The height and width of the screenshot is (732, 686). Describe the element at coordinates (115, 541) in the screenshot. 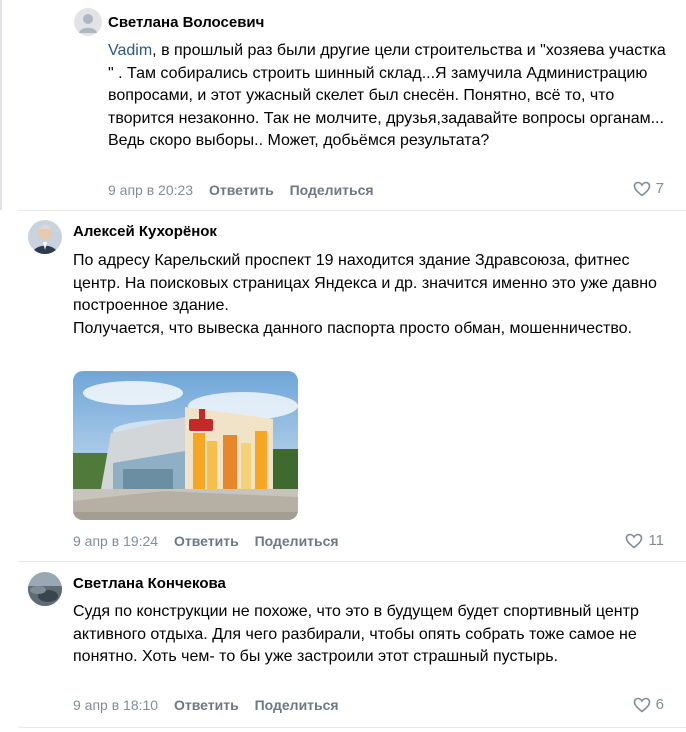

I see `comment-time: 9 апр в 19:24` at that location.